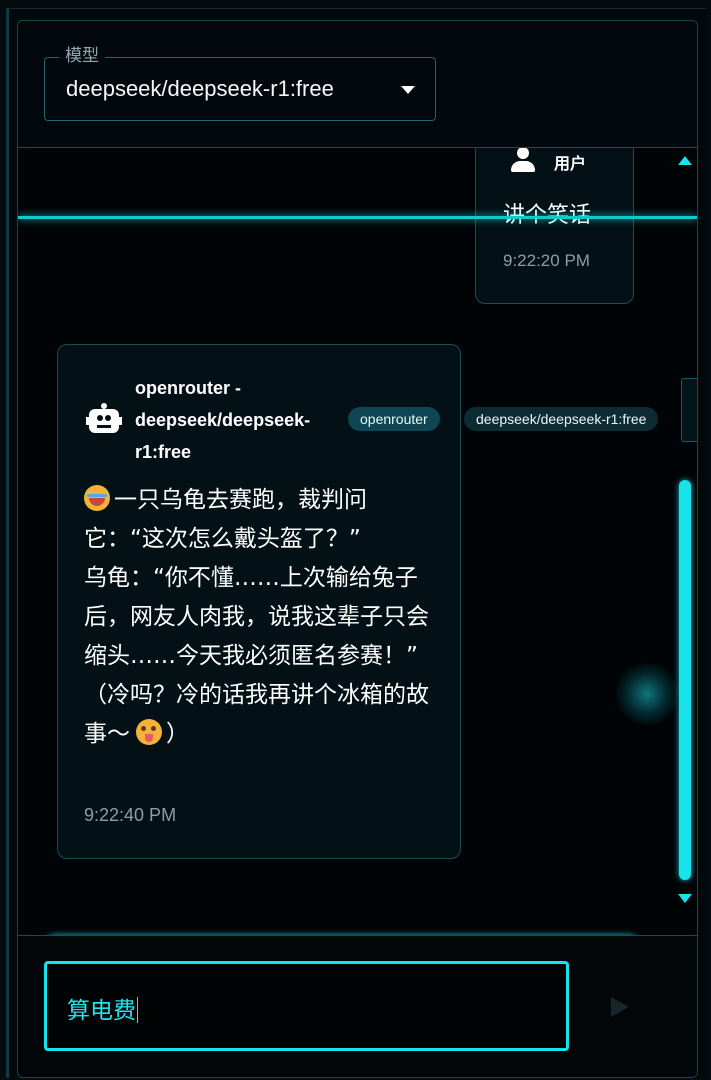 The image size is (711, 1080). Describe the element at coordinates (685, 680) in the screenshot. I see `vertical-scrollbar-thumb` at that location.